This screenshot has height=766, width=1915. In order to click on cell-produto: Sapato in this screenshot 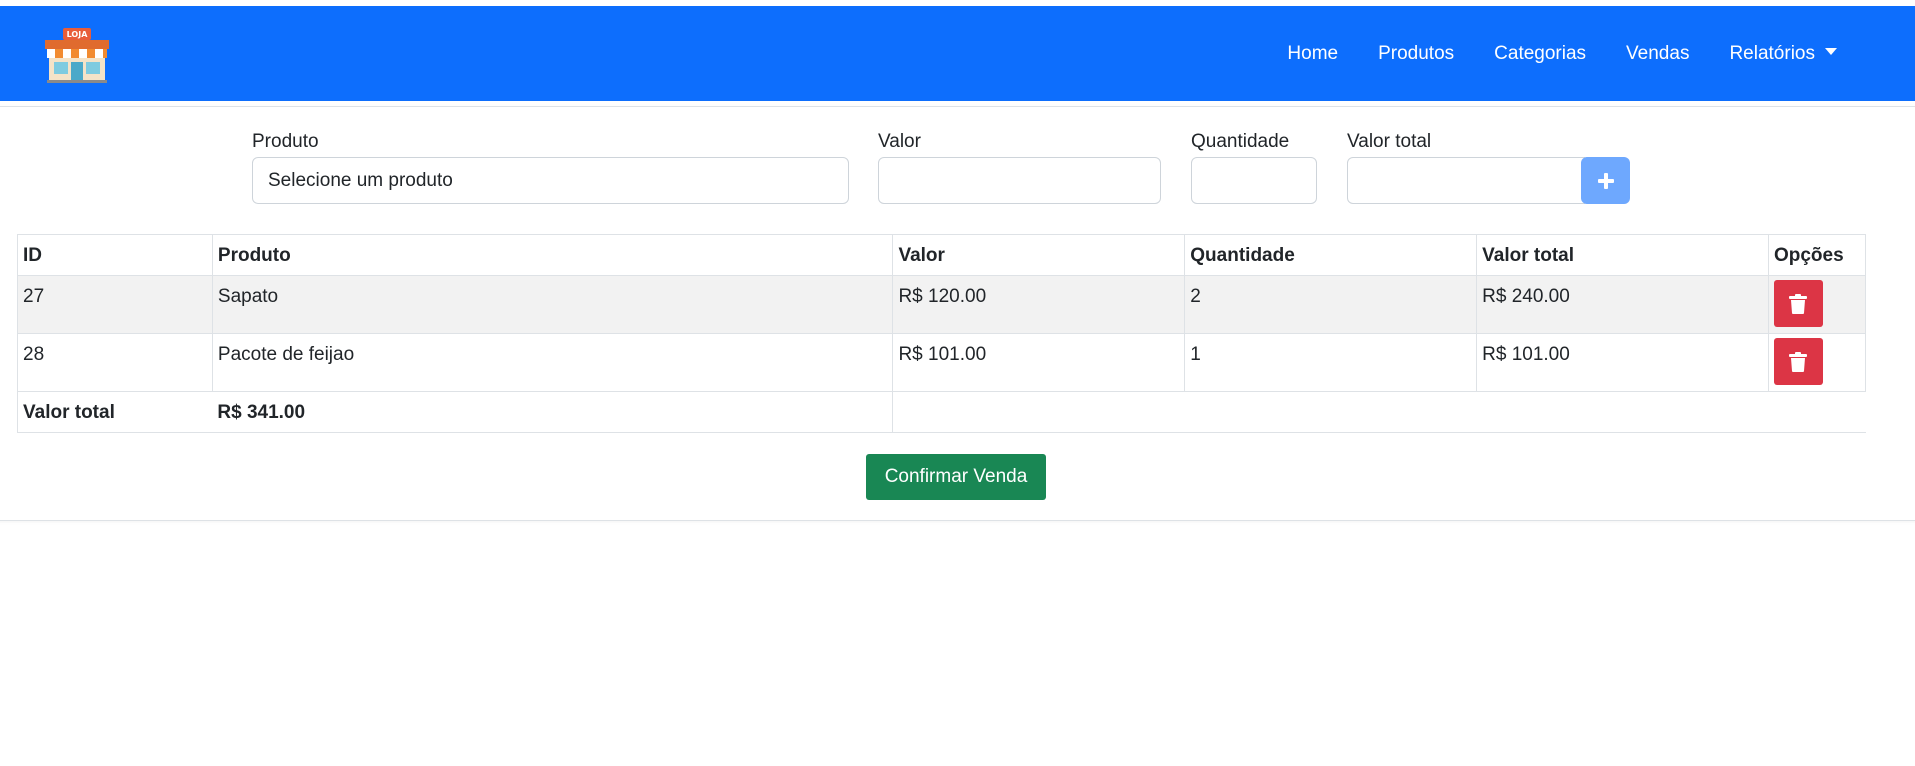, I will do `click(552, 304)`.